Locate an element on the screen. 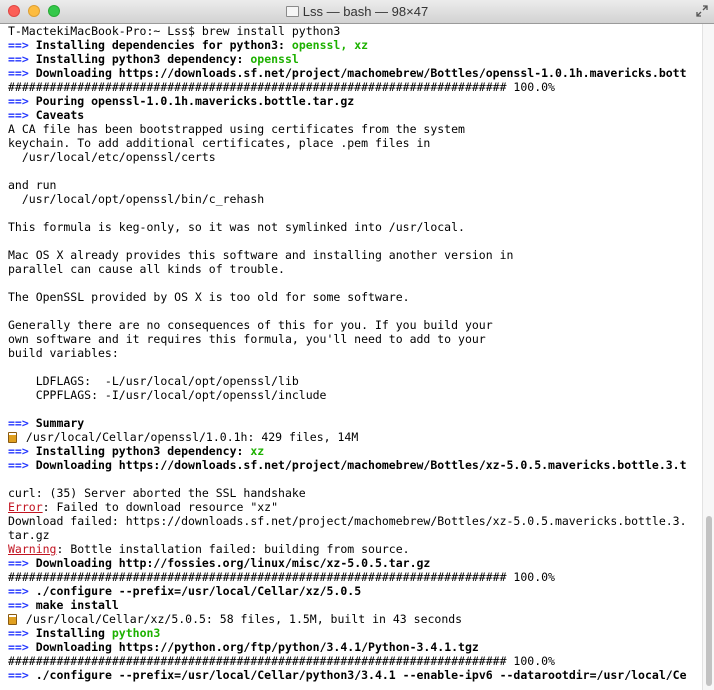  terminal-line: ==> Caveats is located at coordinates (355, 115).